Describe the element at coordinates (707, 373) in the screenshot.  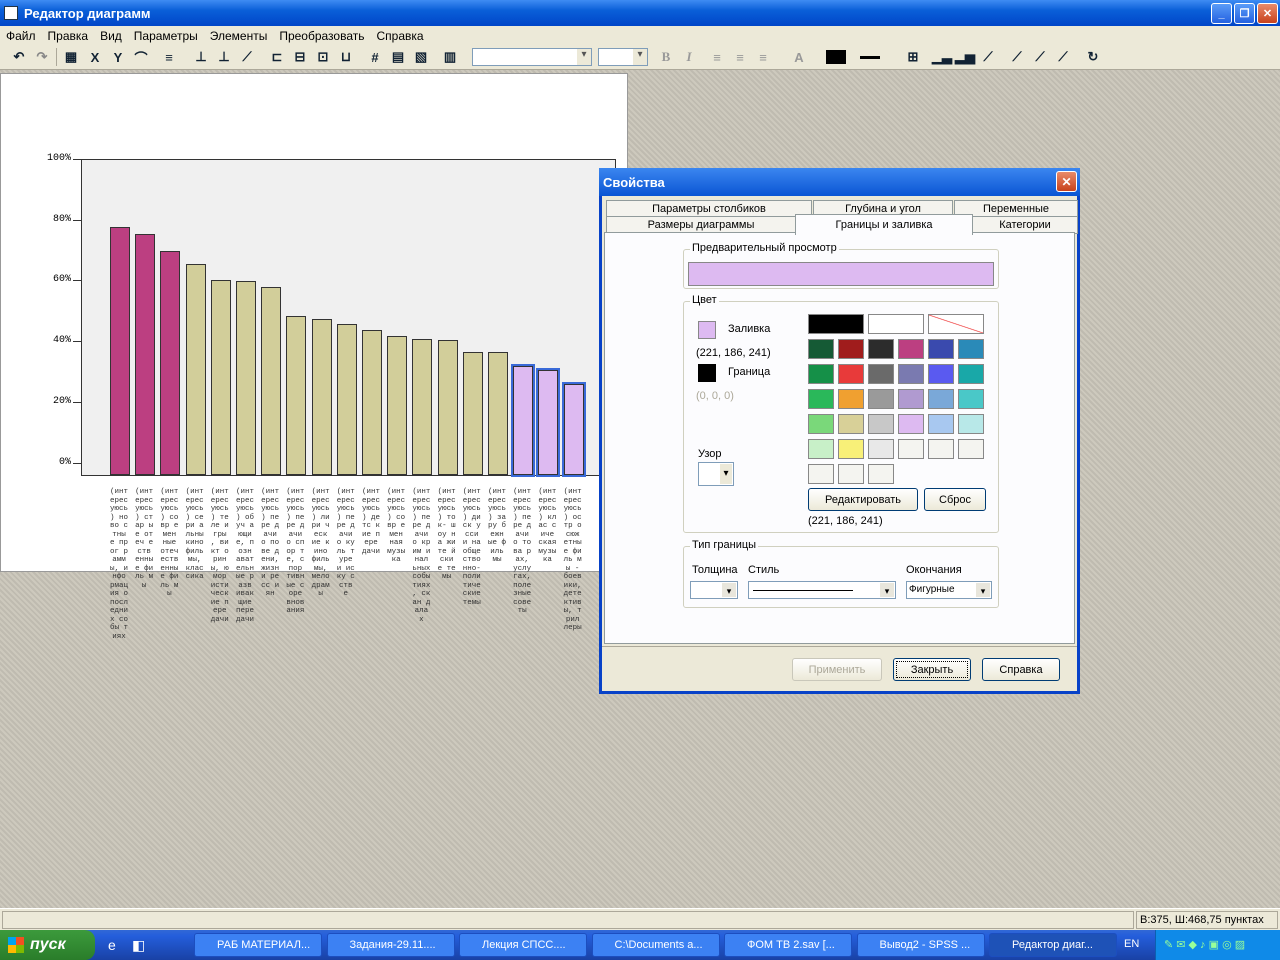
I see `border-swatch` at that location.